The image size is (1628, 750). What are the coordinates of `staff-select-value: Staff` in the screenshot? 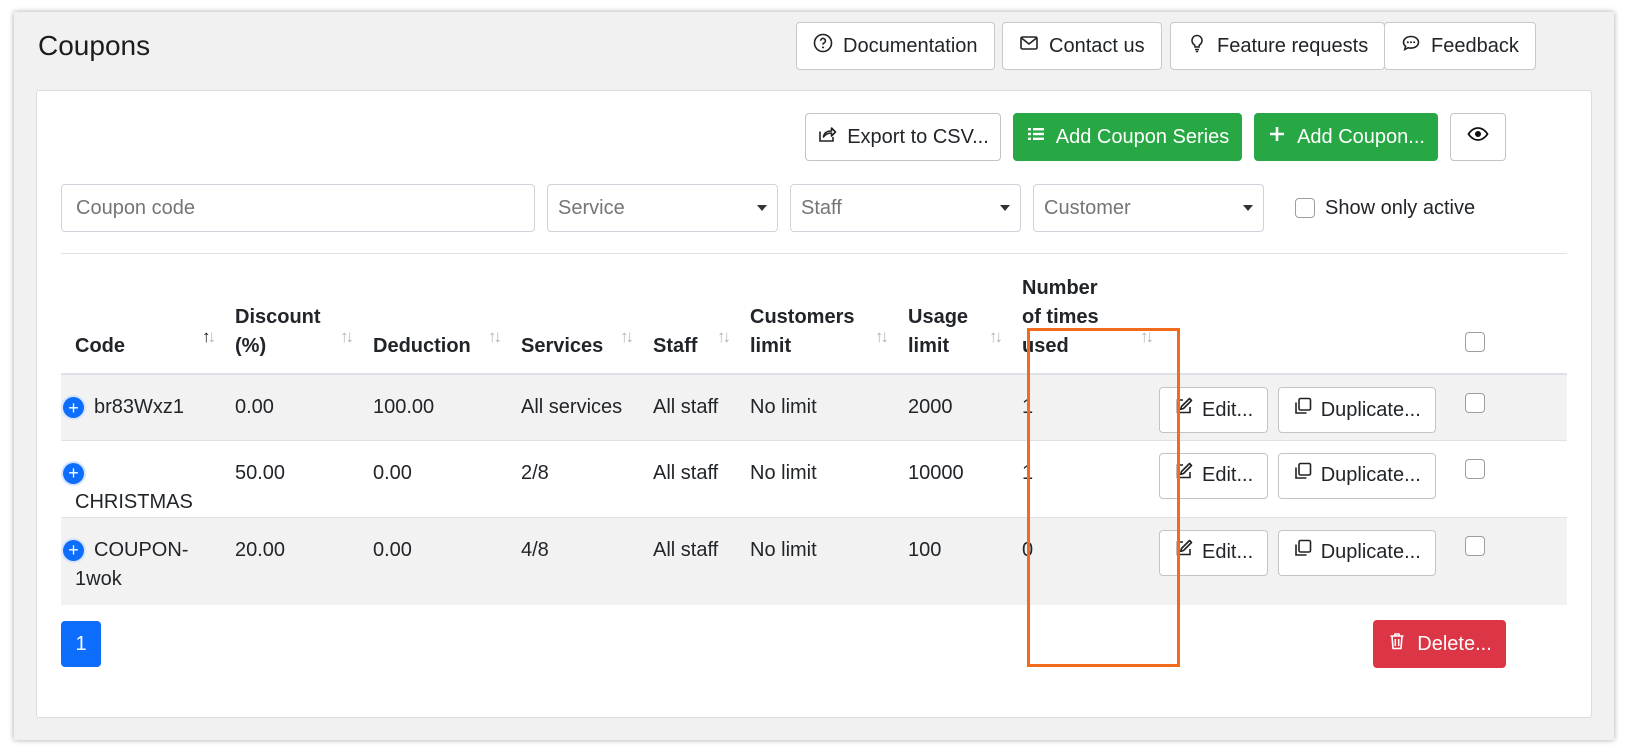 It's located at (821, 207).